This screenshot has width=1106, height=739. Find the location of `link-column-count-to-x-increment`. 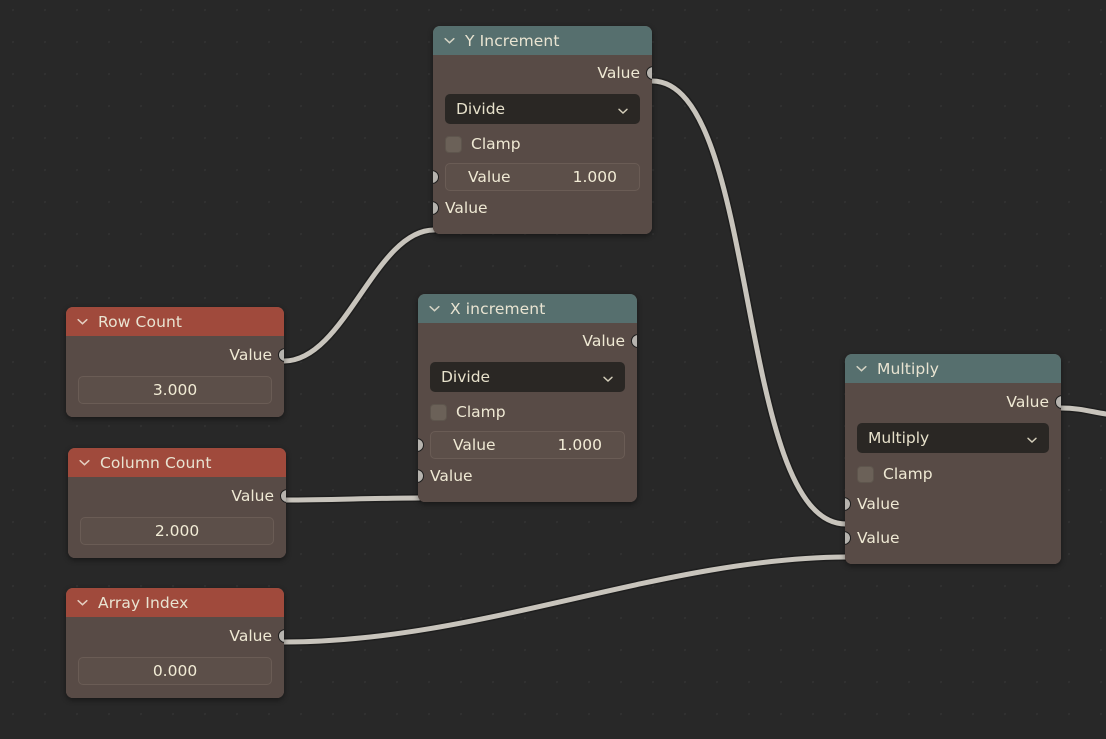

link-column-count-to-x-increment is located at coordinates (352, 499).